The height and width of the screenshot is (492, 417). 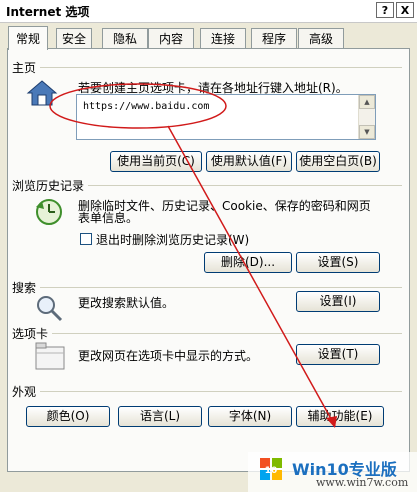 I want to click on accessibility-button: 辅助功能(E), so click(x=340, y=416).